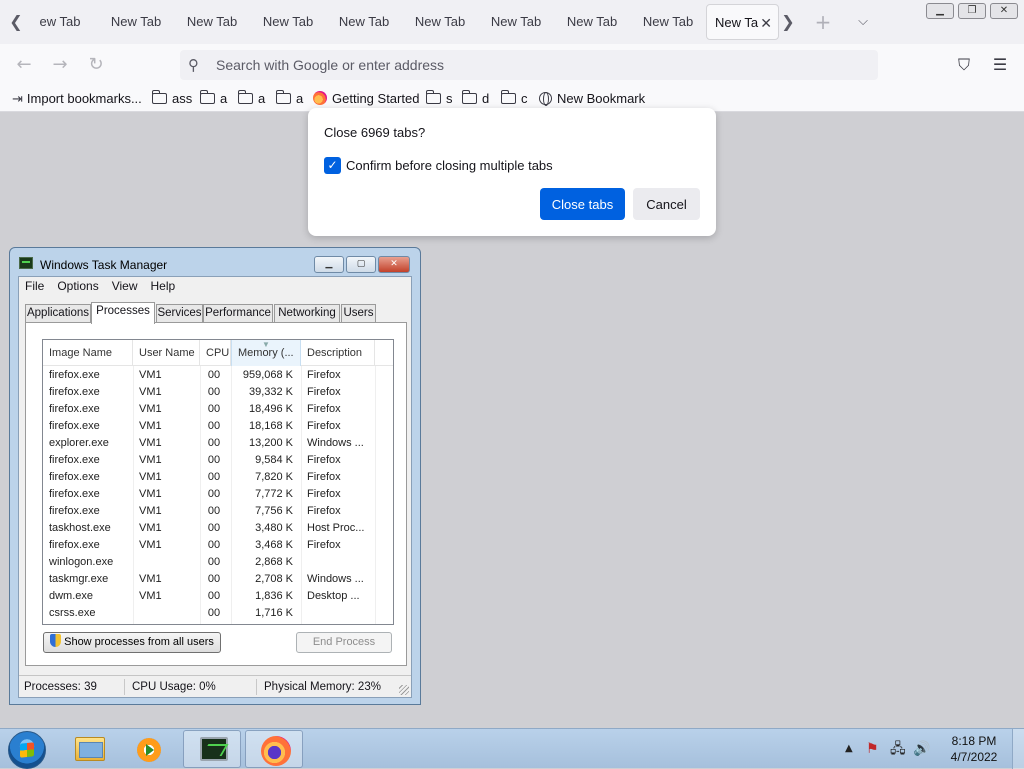 This screenshot has width=1024, height=769. I want to click on cell-cpu: 00, so click(214, 494).